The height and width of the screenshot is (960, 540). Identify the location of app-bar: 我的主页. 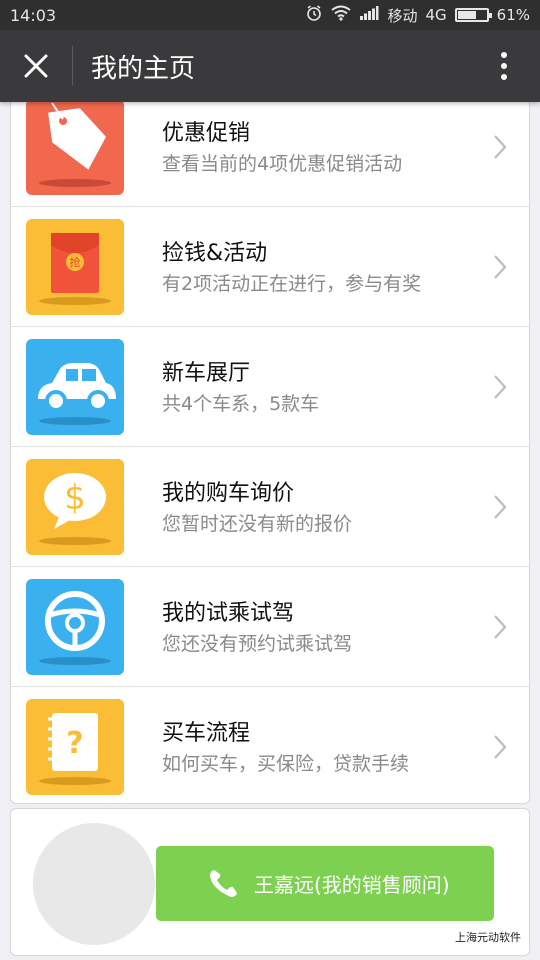
(270, 66).